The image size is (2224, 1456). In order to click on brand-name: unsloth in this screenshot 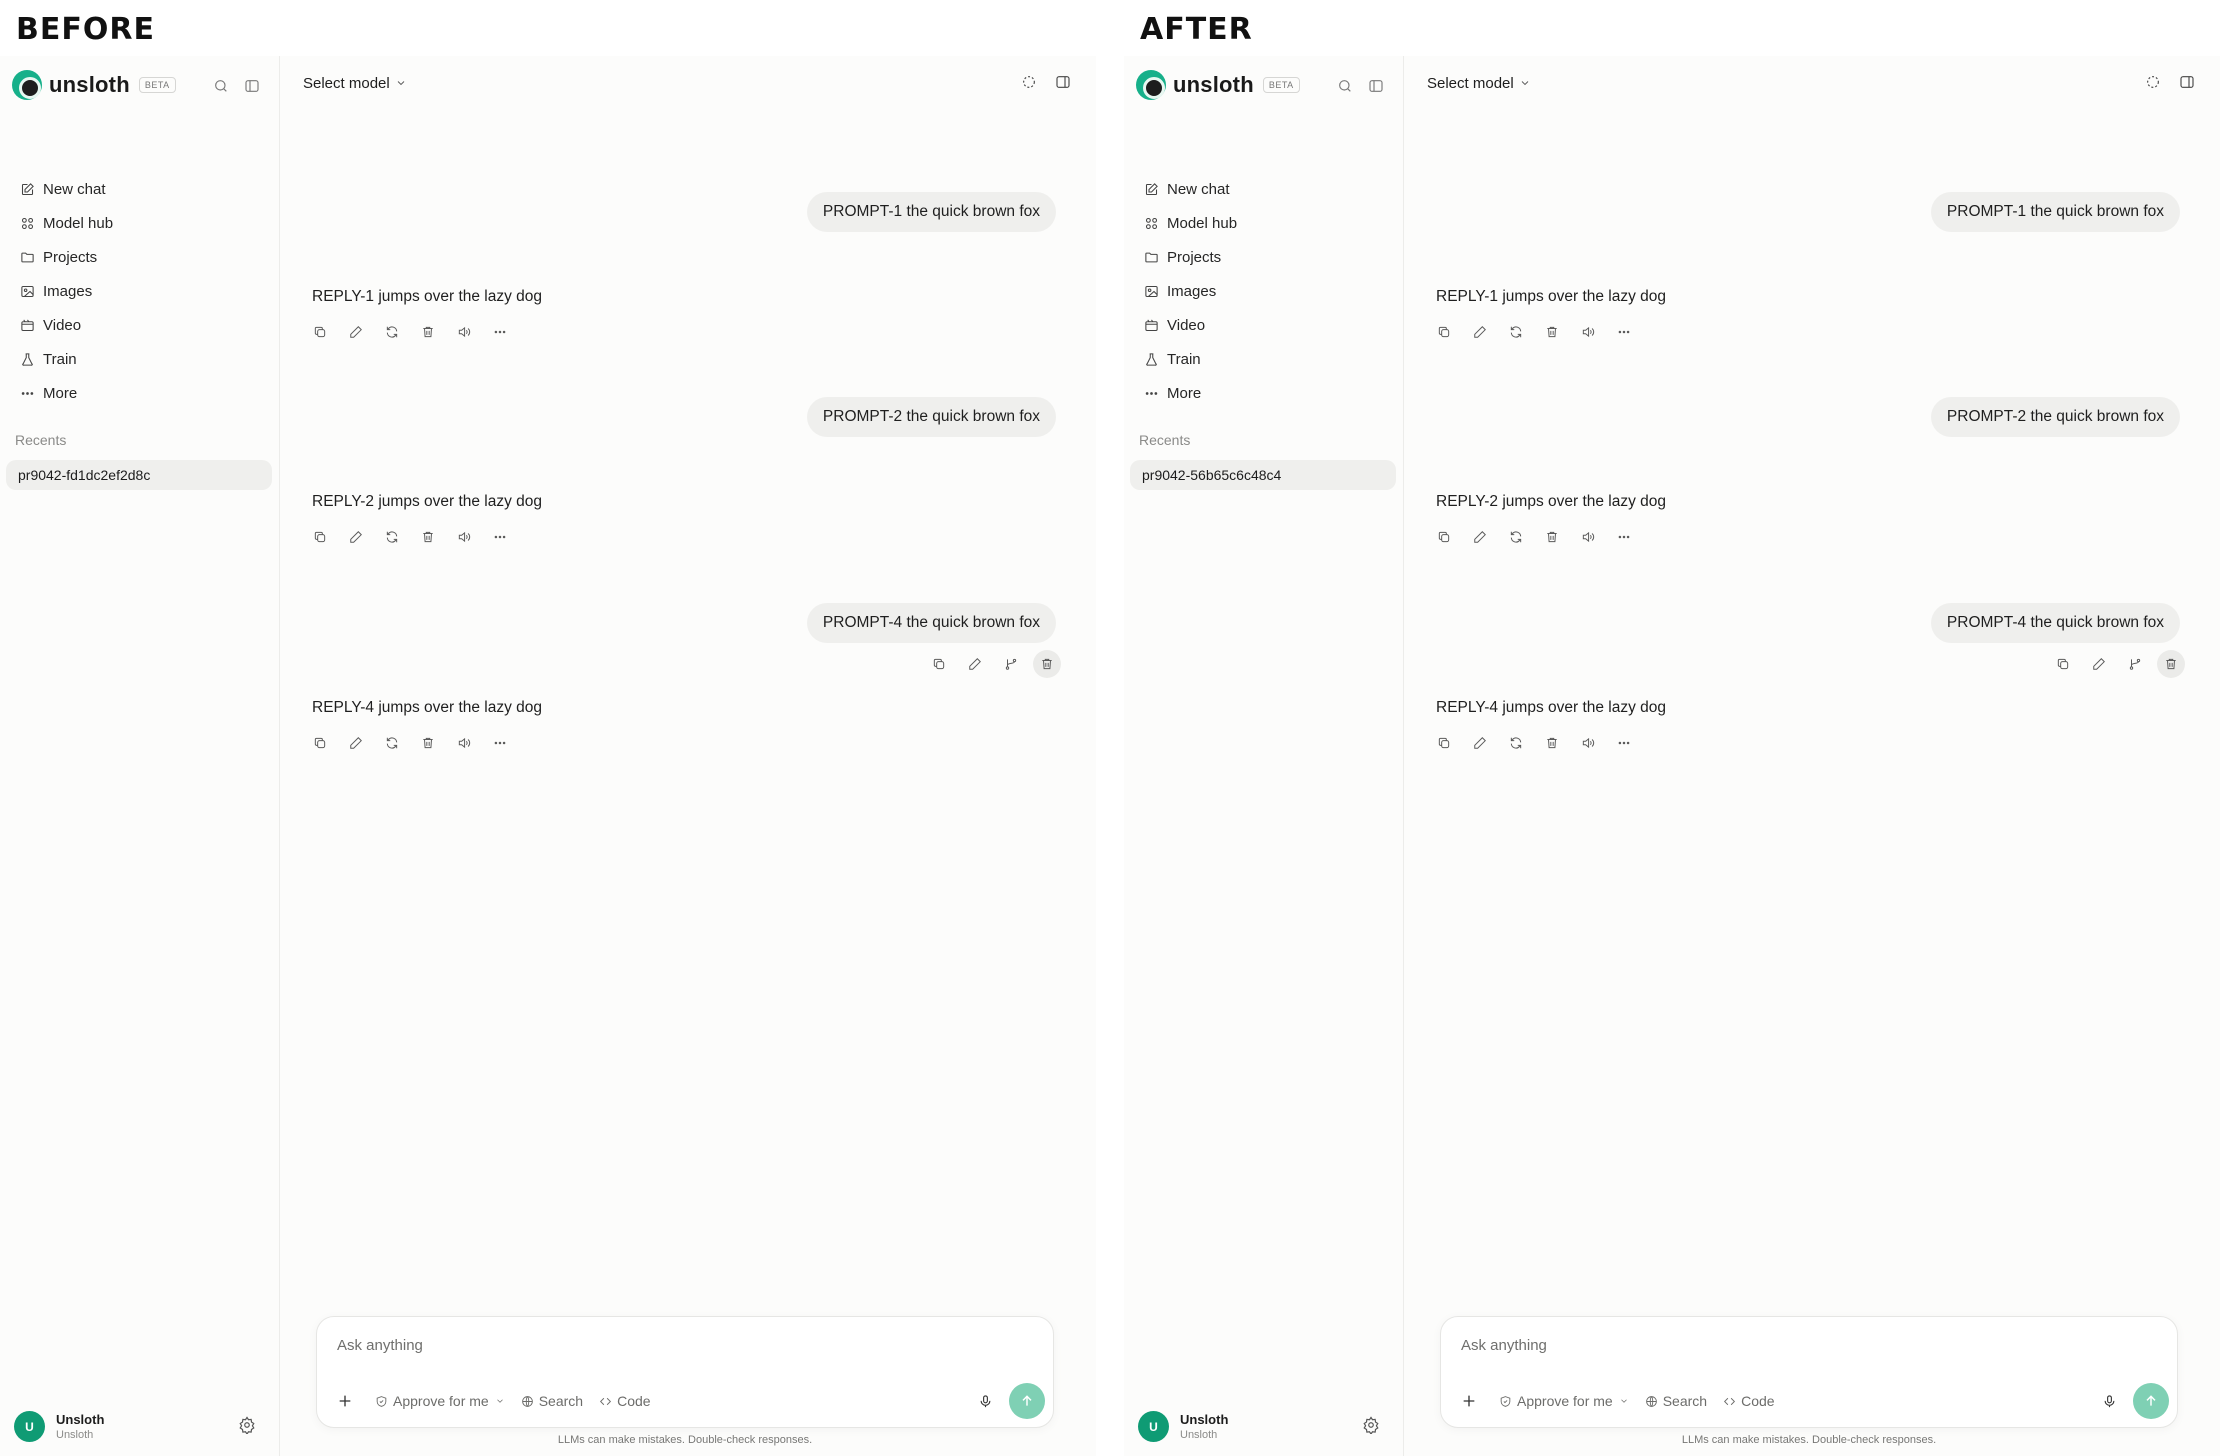, I will do `click(1213, 84)`.